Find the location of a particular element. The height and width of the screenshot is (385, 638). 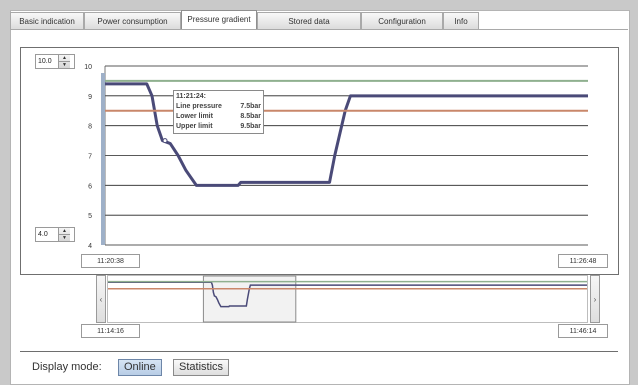

tooltip-lower-label: Lower limit is located at coordinates (194, 116).